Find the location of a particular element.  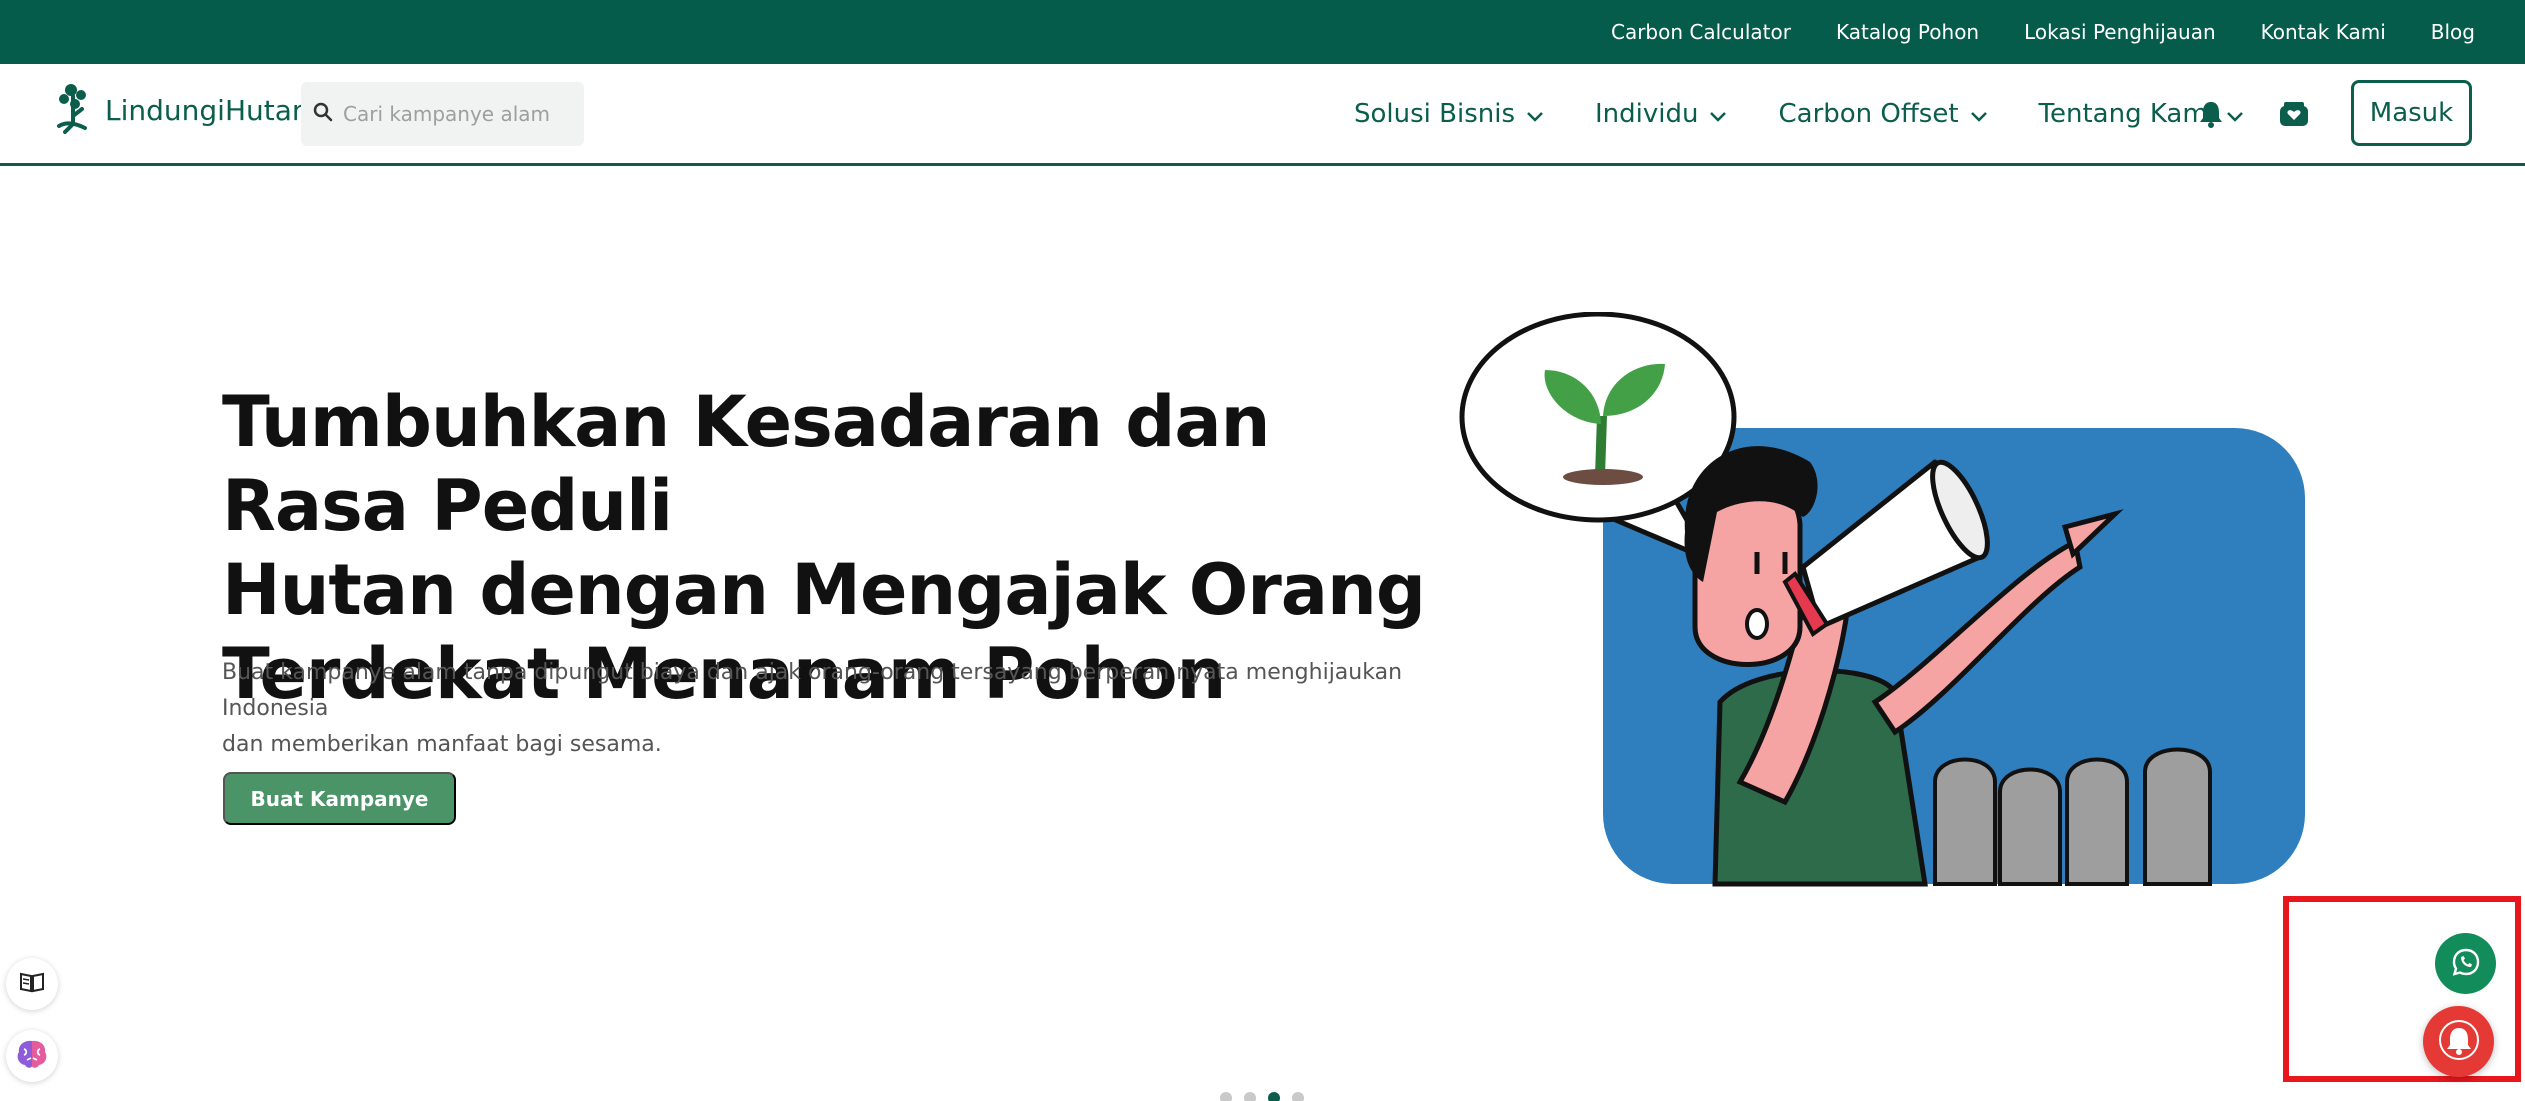

ai-assistant-button is located at coordinates (32, 1056).